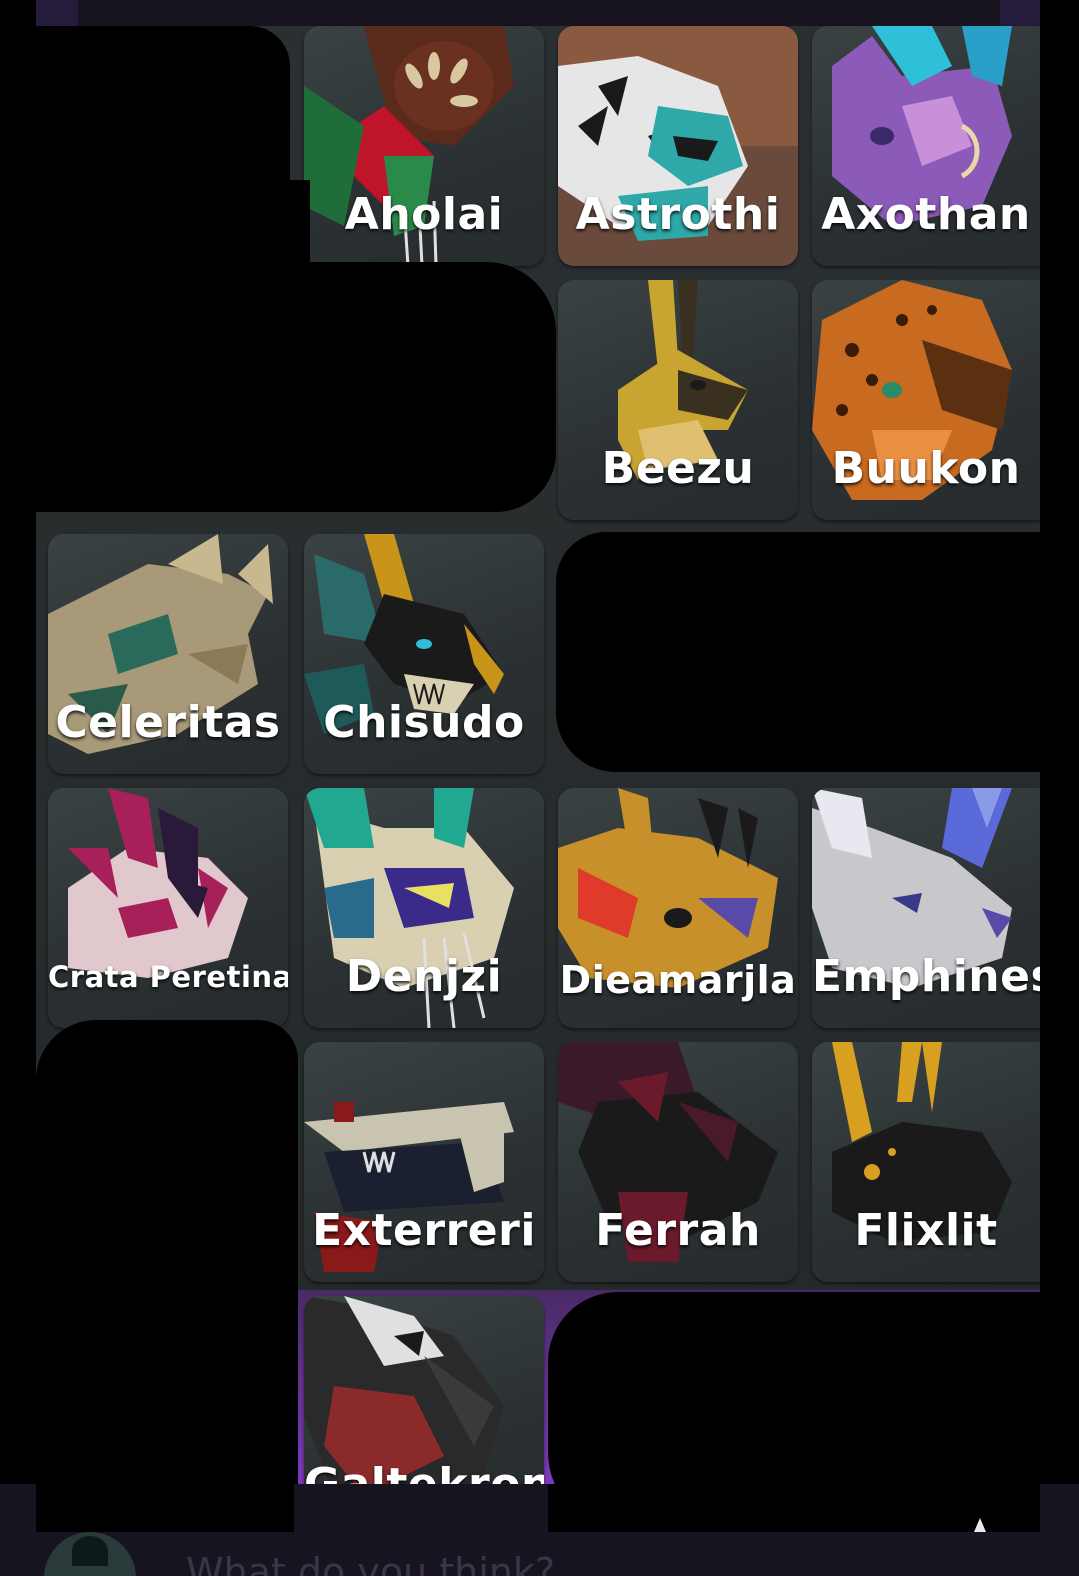 Image resolution: width=1079 pixels, height=1576 pixels. Describe the element at coordinates (424, 1162) in the screenshot. I see `character-tile-exterreri: Exterreri` at that location.